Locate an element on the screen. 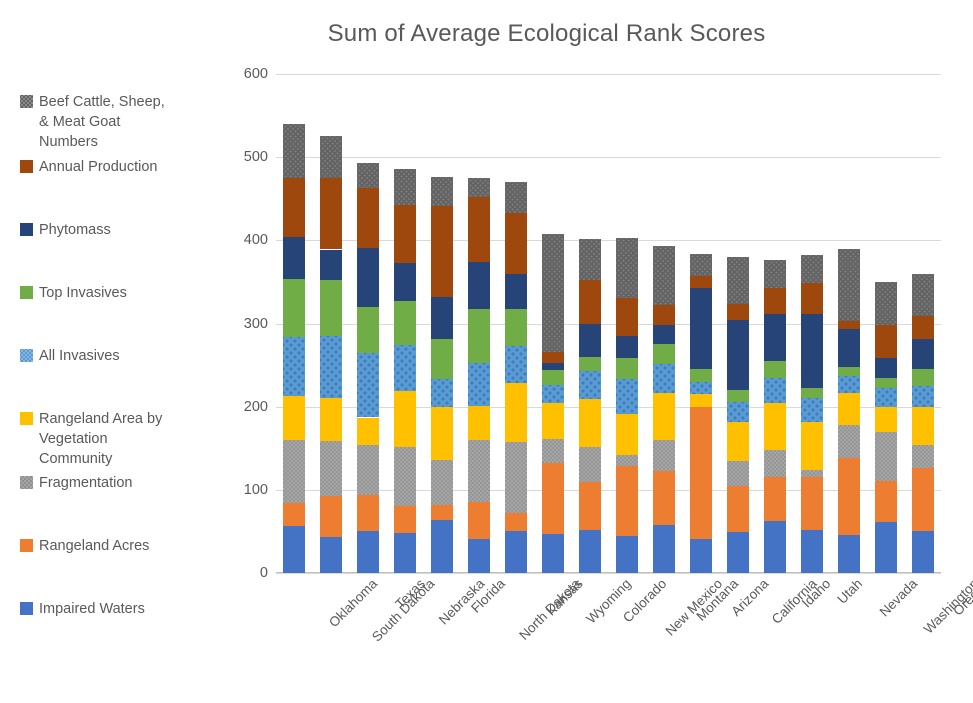 The image size is (973, 703). bar-kansas is located at coordinates (516, 377).